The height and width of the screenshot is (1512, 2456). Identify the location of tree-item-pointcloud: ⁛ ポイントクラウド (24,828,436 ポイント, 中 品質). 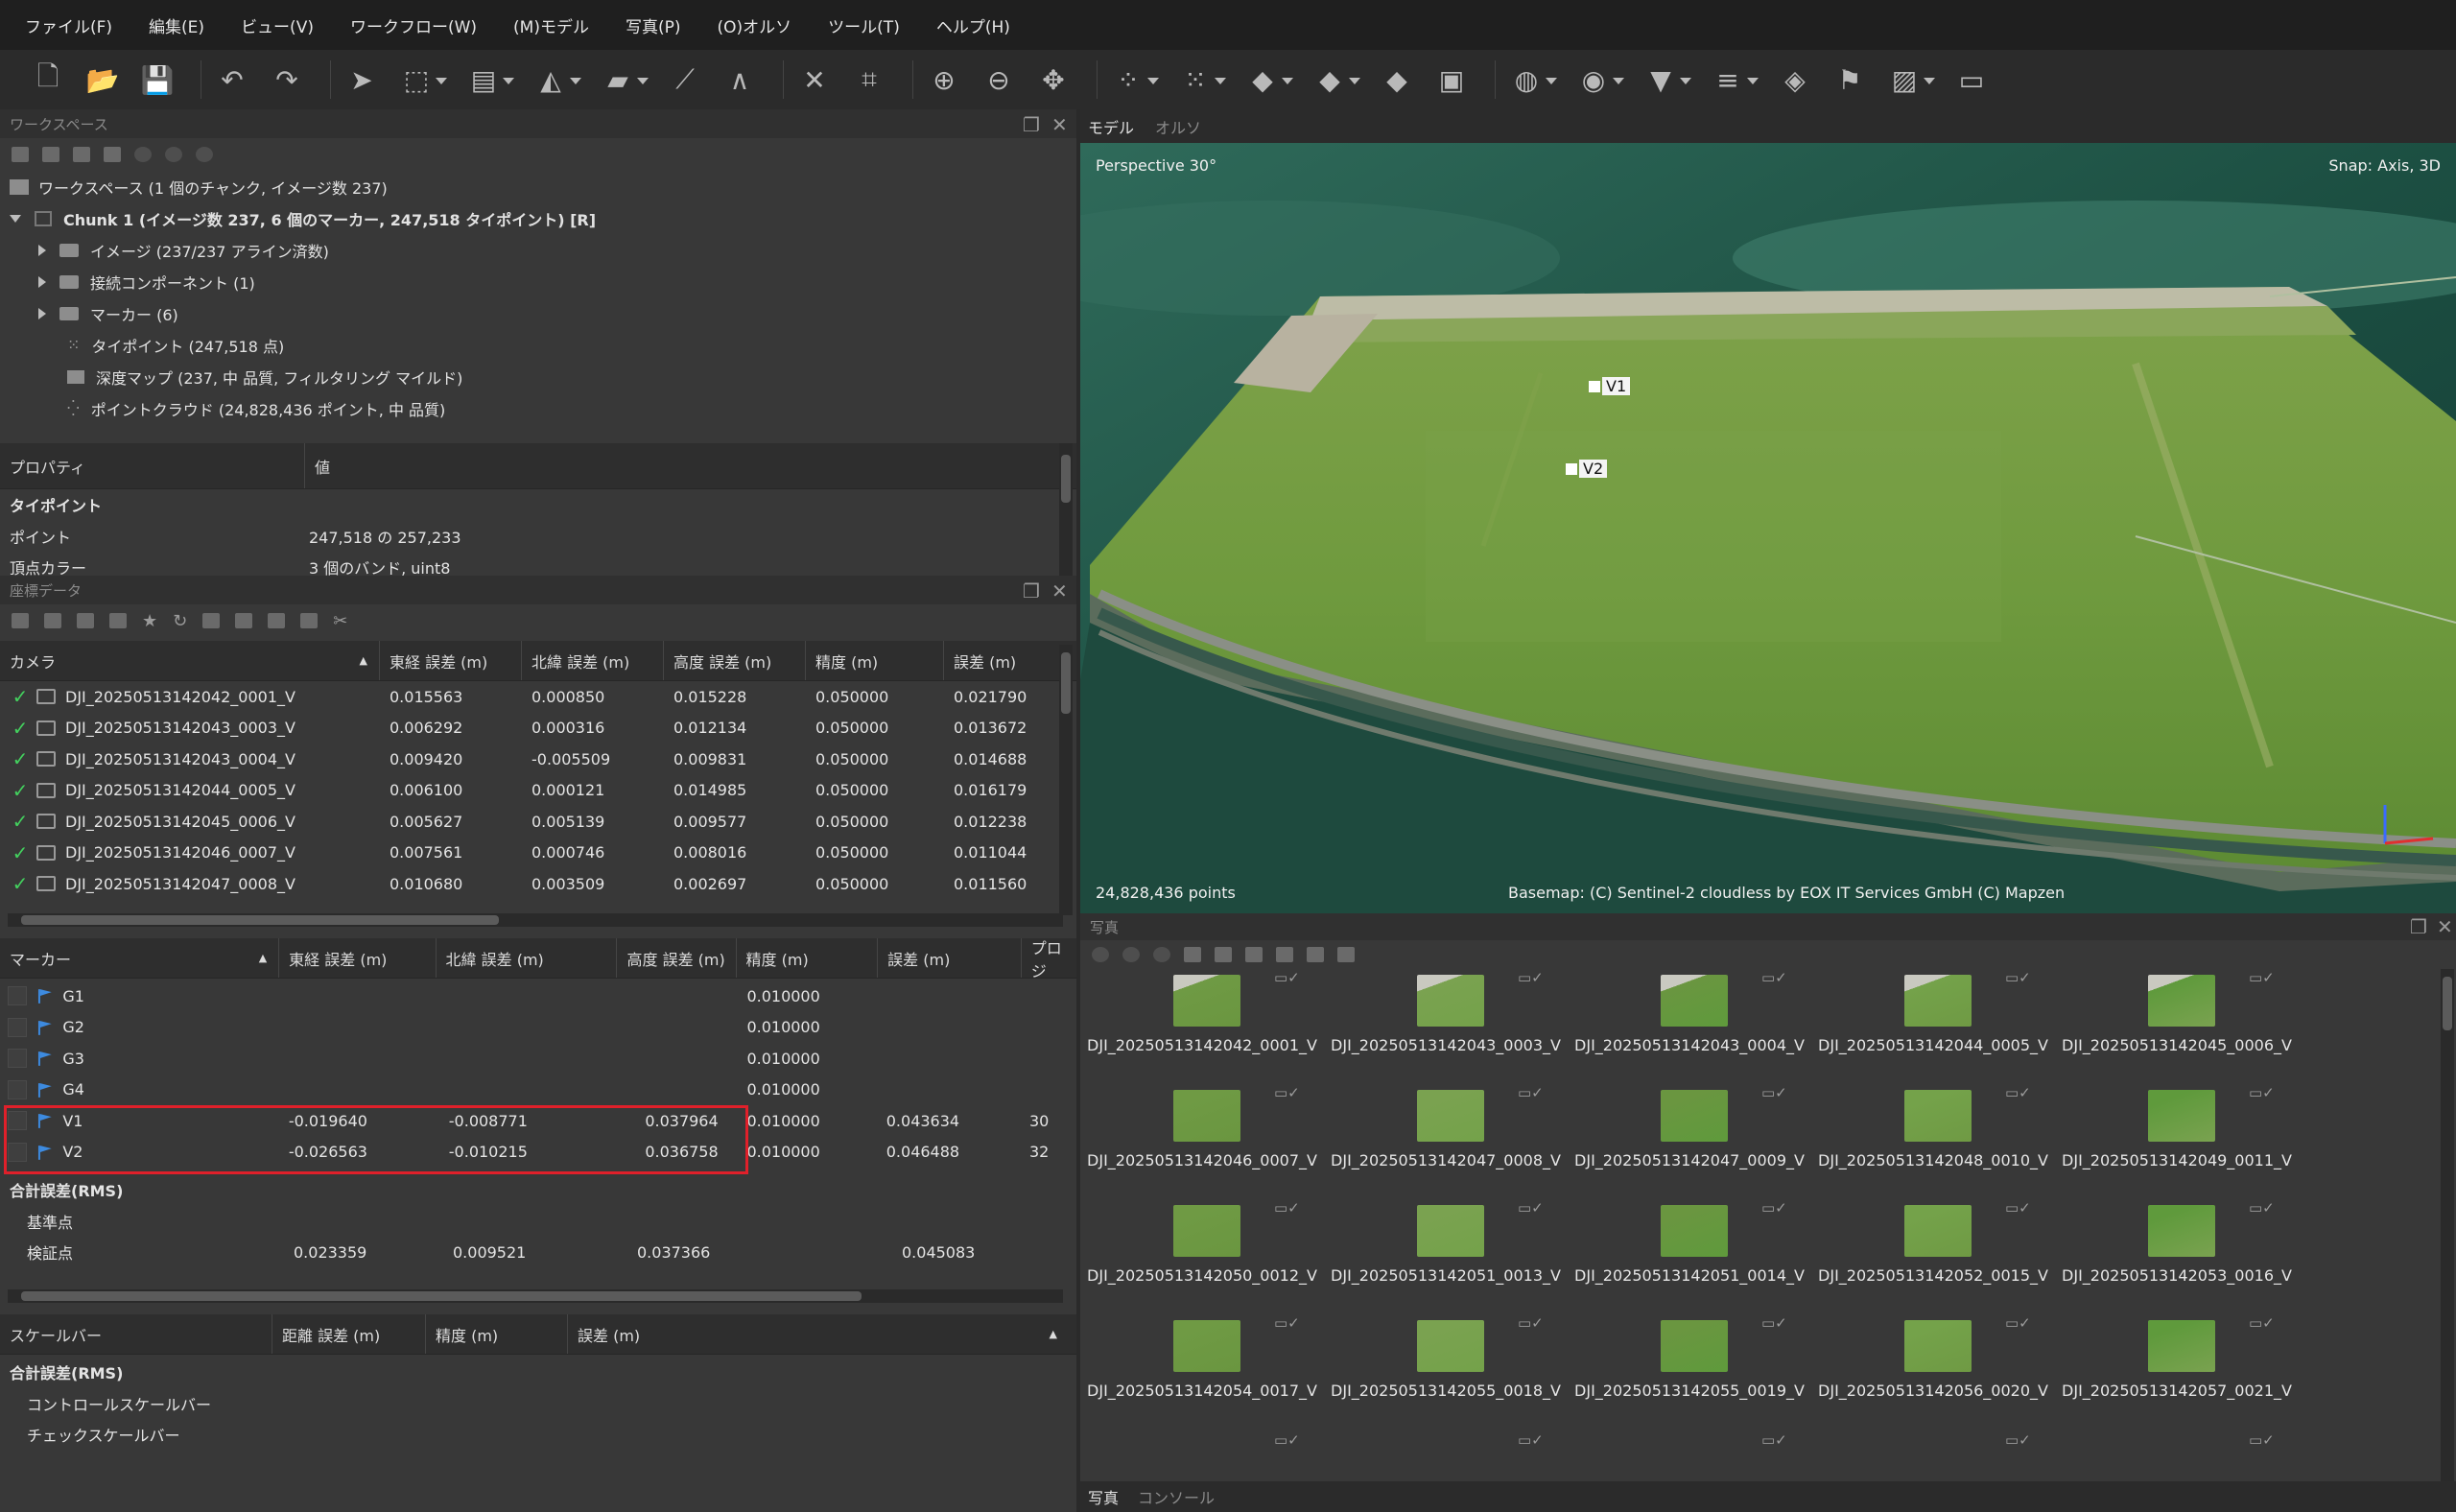
(543, 408).